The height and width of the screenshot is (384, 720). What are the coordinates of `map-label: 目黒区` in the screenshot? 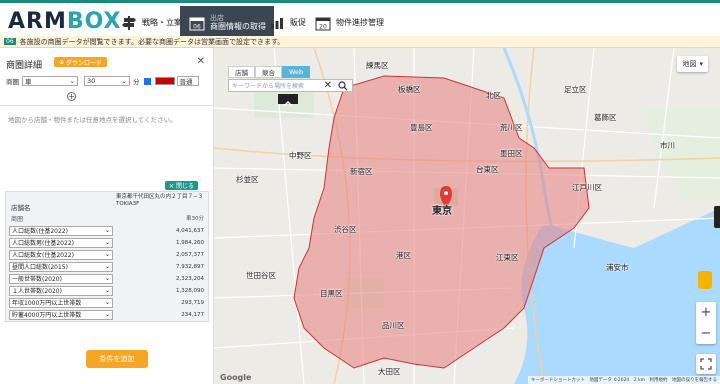 It's located at (331, 293).